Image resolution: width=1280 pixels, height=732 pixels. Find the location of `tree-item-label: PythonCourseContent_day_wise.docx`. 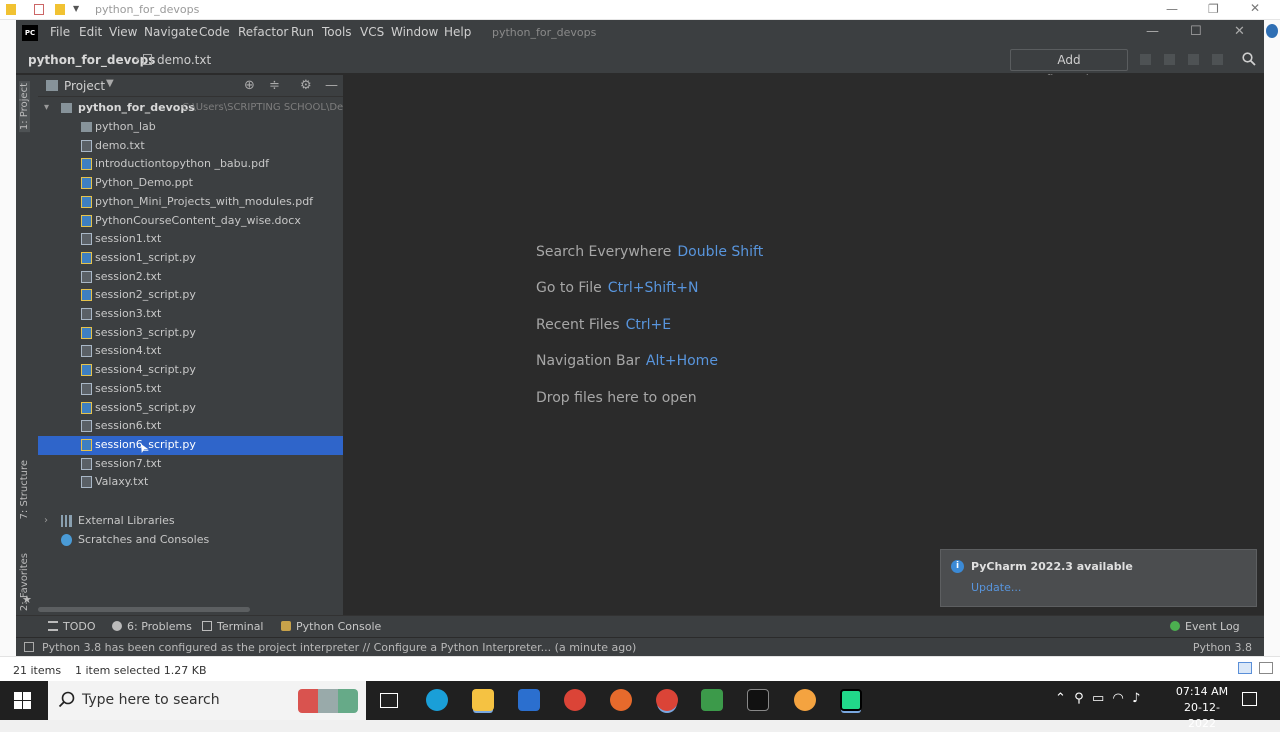

tree-item-label: PythonCourseContent_day_wise.docx is located at coordinates (198, 220).